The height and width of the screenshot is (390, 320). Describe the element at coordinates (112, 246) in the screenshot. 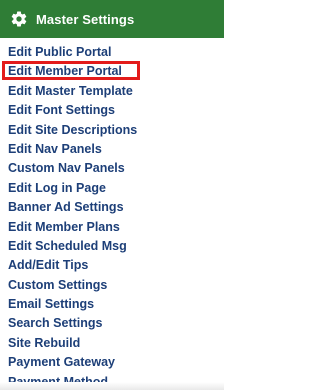

I see `menu-item-edit-scheduled-msg: Edit Scheduled Msg` at that location.